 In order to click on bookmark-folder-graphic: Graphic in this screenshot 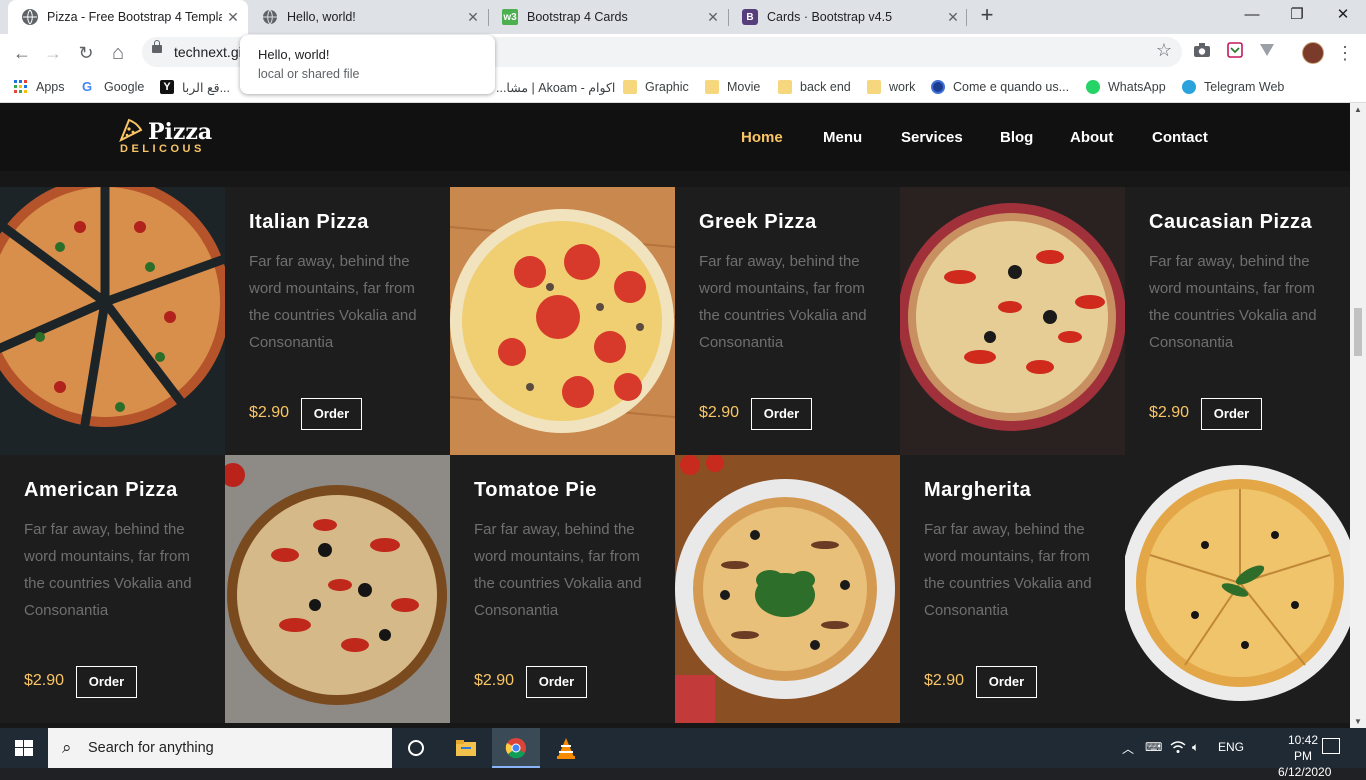, I will do `click(656, 87)`.